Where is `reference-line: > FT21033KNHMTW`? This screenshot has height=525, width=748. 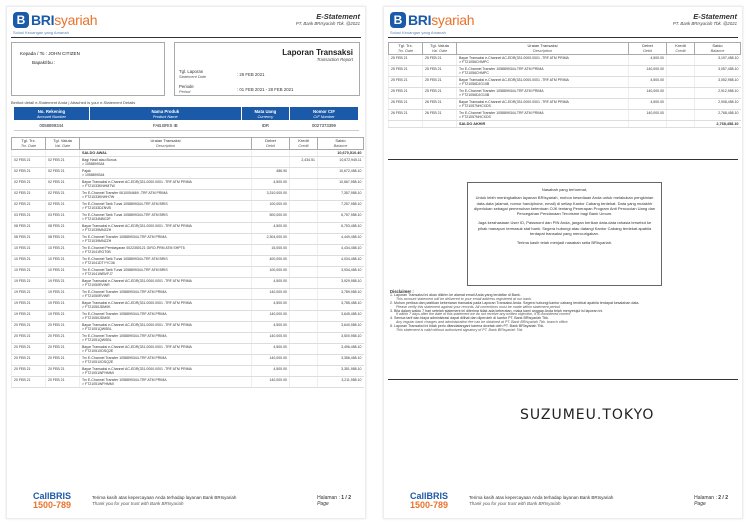
reference-line: > FT21033KNHMTW is located at coordinates (98, 186).